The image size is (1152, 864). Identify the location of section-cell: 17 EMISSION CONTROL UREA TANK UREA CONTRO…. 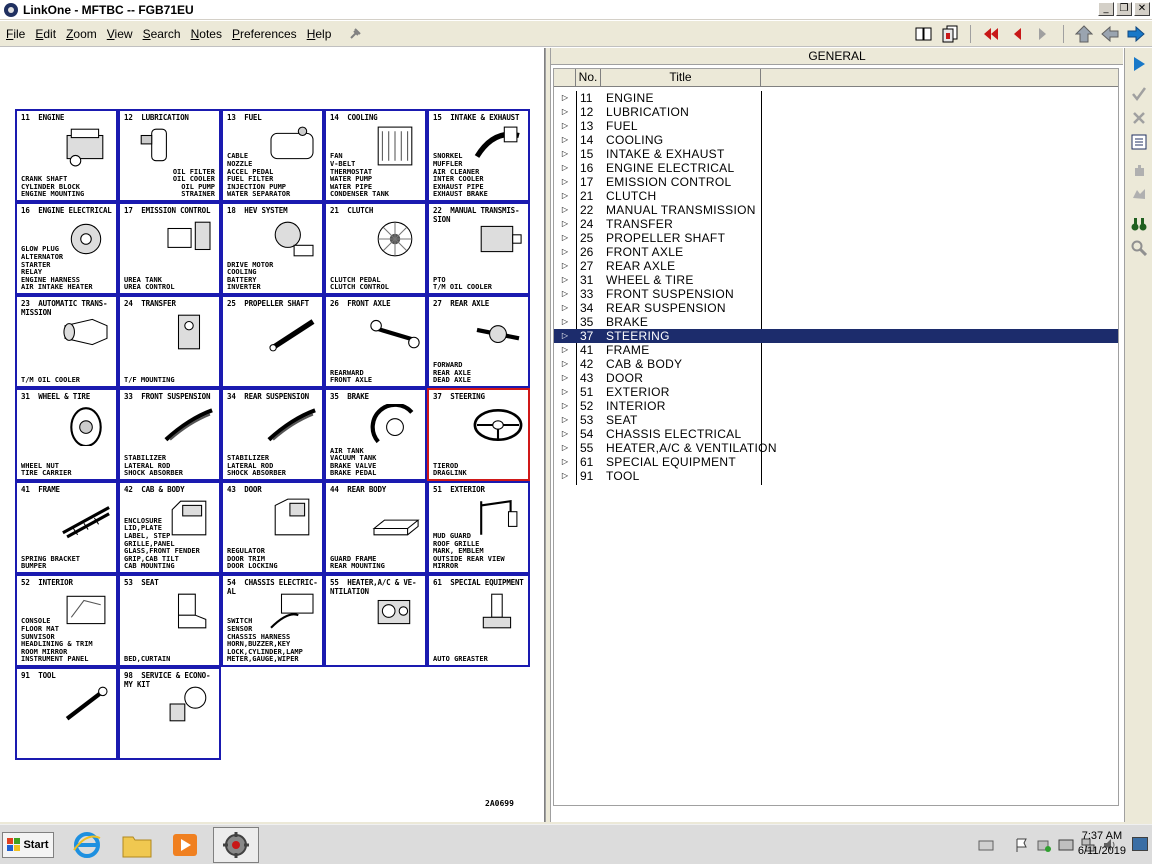
(169, 248).